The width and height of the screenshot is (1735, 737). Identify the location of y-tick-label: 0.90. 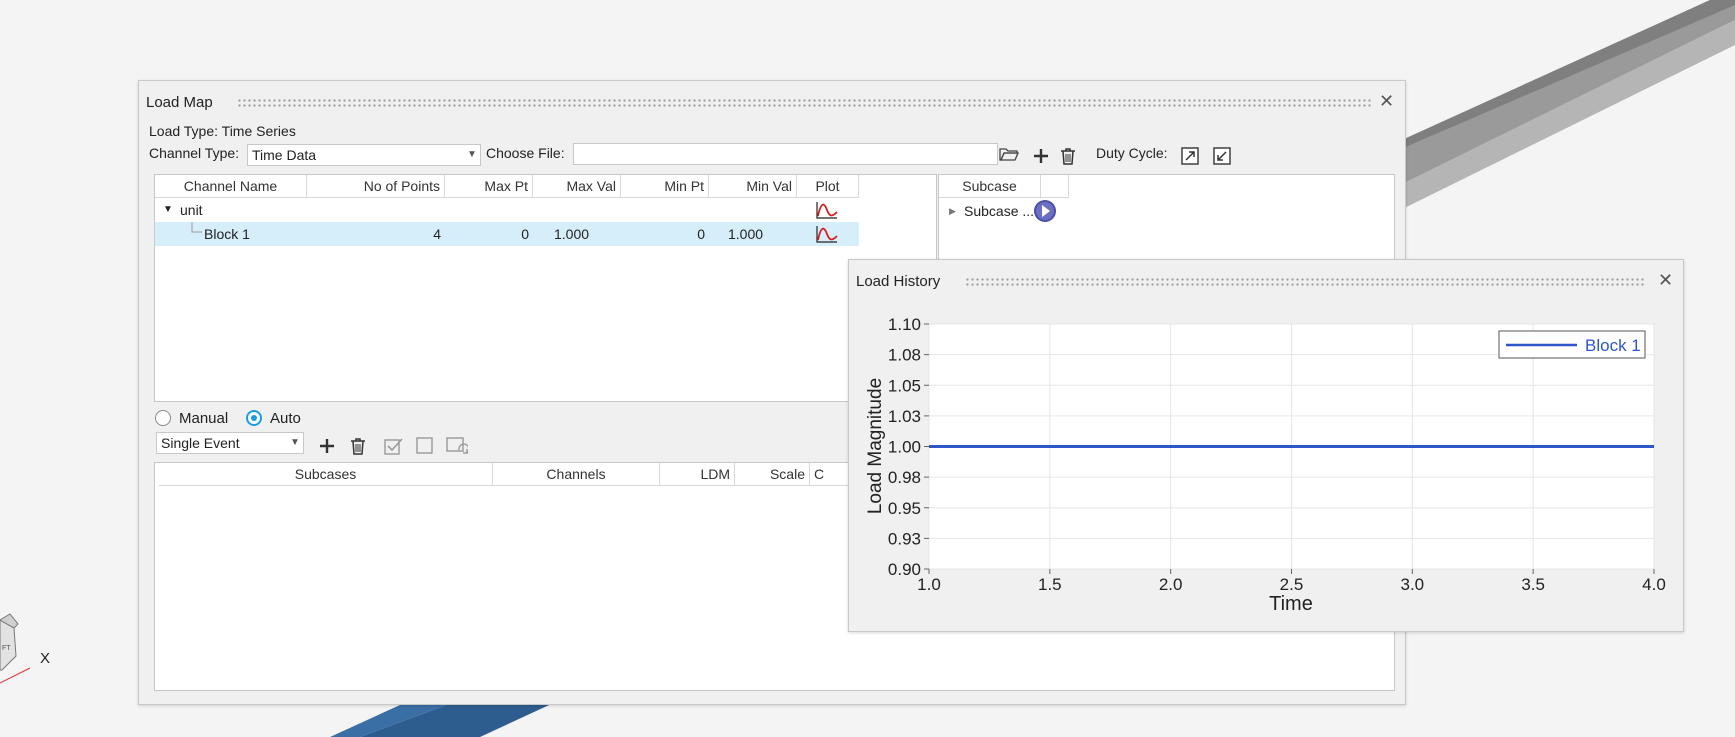
(904, 569).